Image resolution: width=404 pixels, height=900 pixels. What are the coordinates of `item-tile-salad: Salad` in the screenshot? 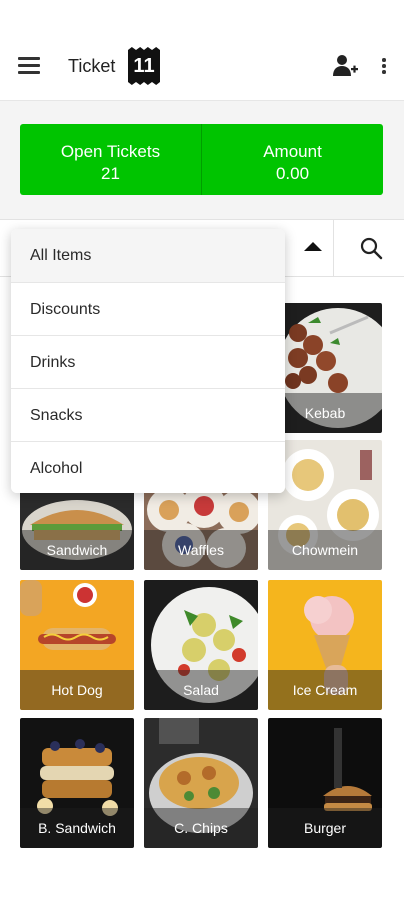 It's located at (201, 645).